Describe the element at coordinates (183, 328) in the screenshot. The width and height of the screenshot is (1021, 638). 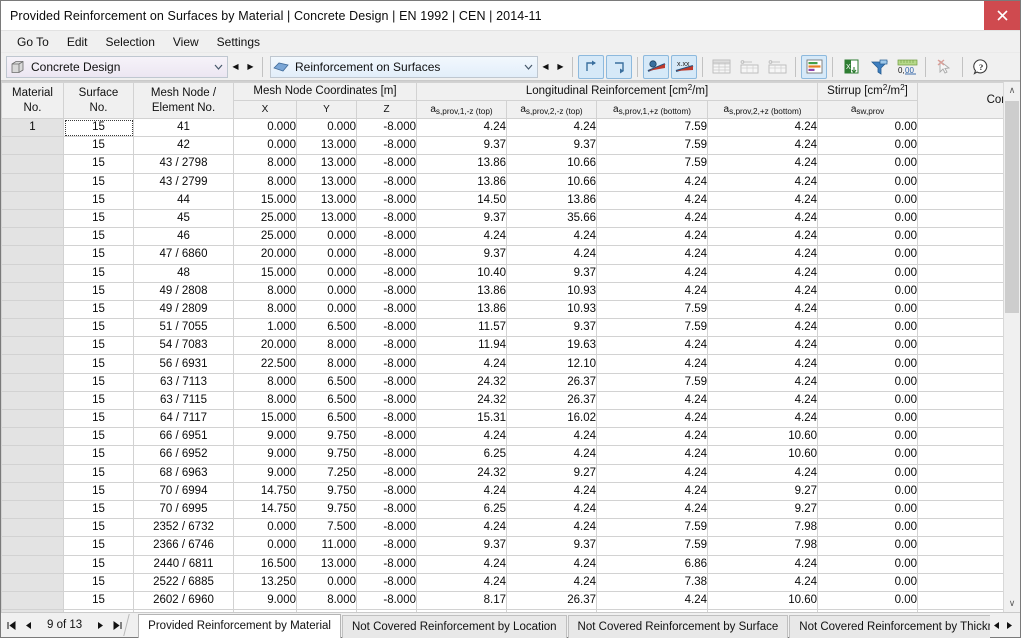
I see `mesh-node-cell: 51 / 7055` at that location.